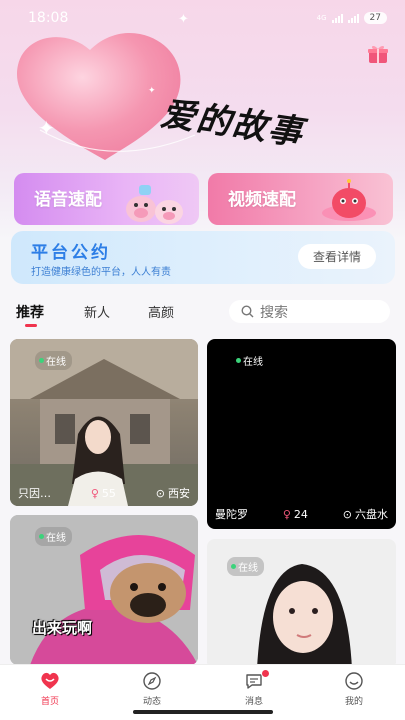 The height and width of the screenshot is (720, 405). Describe the element at coordinates (301, 434) in the screenshot. I see `profile-card: 在线 曼陀罗 ♀ 24 ⊙ 六盘水` at that location.